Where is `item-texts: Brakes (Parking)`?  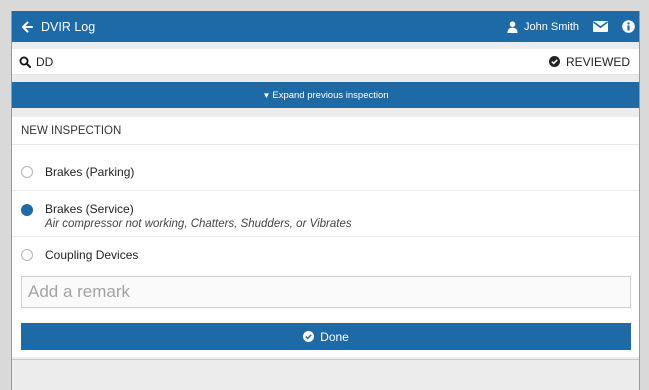
item-texts: Brakes (Parking) is located at coordinates (89, 172).